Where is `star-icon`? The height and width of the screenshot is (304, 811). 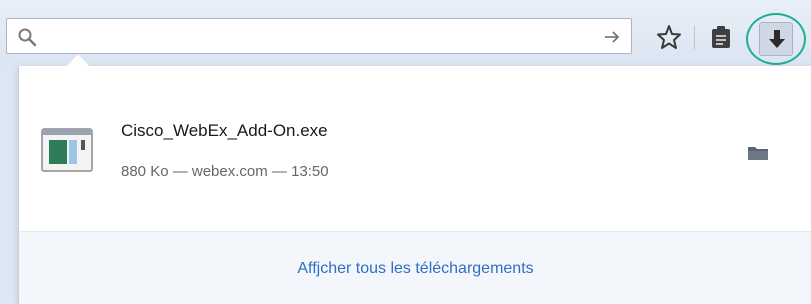 star-icon is located at coordinates (669, 37).